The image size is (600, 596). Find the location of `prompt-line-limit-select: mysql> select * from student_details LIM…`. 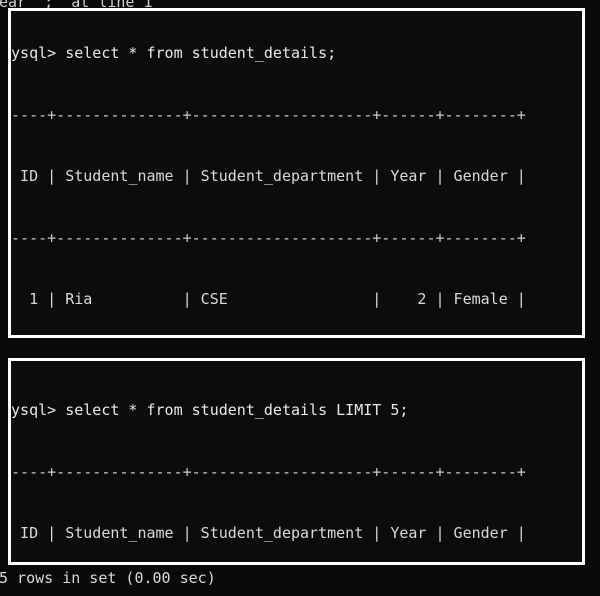

prompt-line-limit-select: mysql> select * from student_details LIM… is located at coordinates (267, 410).